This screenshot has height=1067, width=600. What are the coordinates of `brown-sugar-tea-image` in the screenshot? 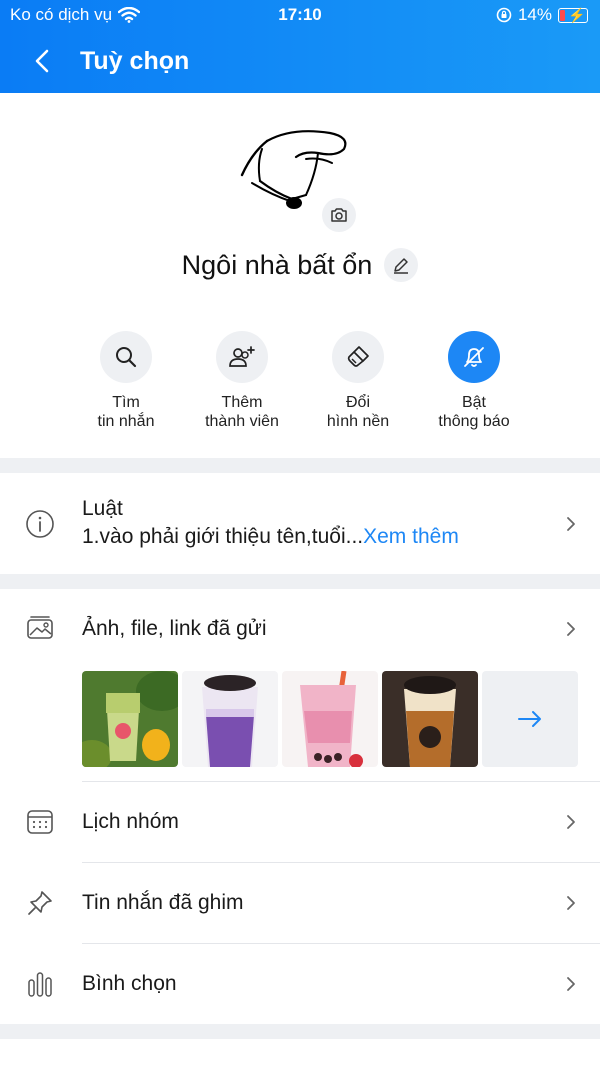 It's located at (430, 719).